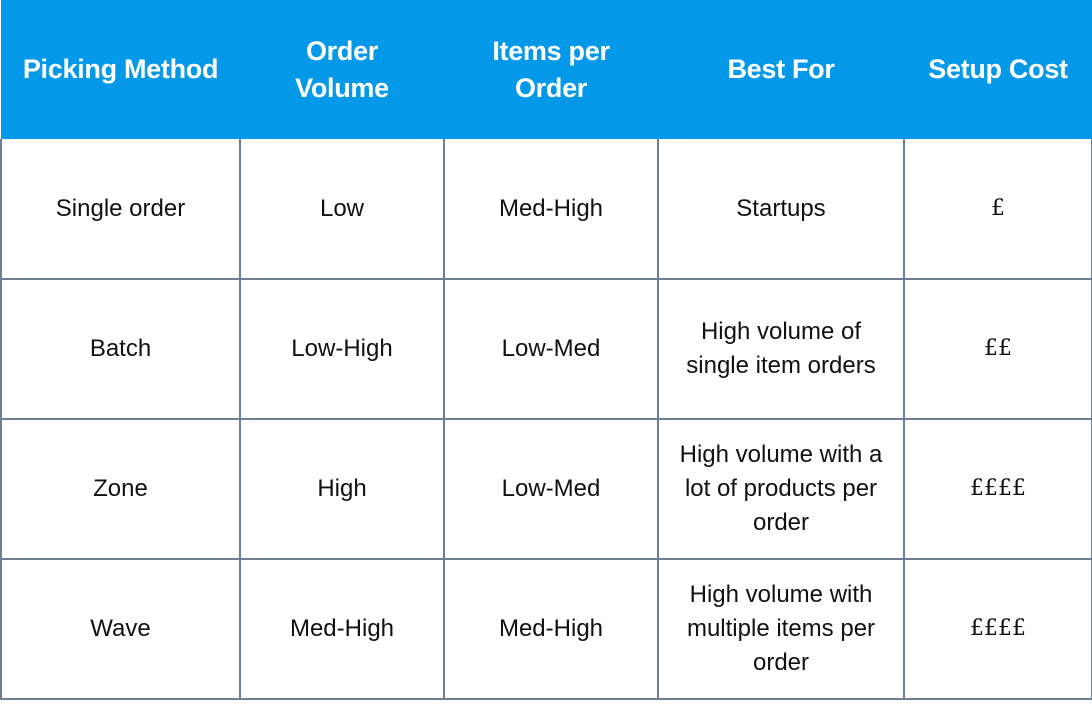  I want to click on cell-setup-cost: ££, so click(997, 349).